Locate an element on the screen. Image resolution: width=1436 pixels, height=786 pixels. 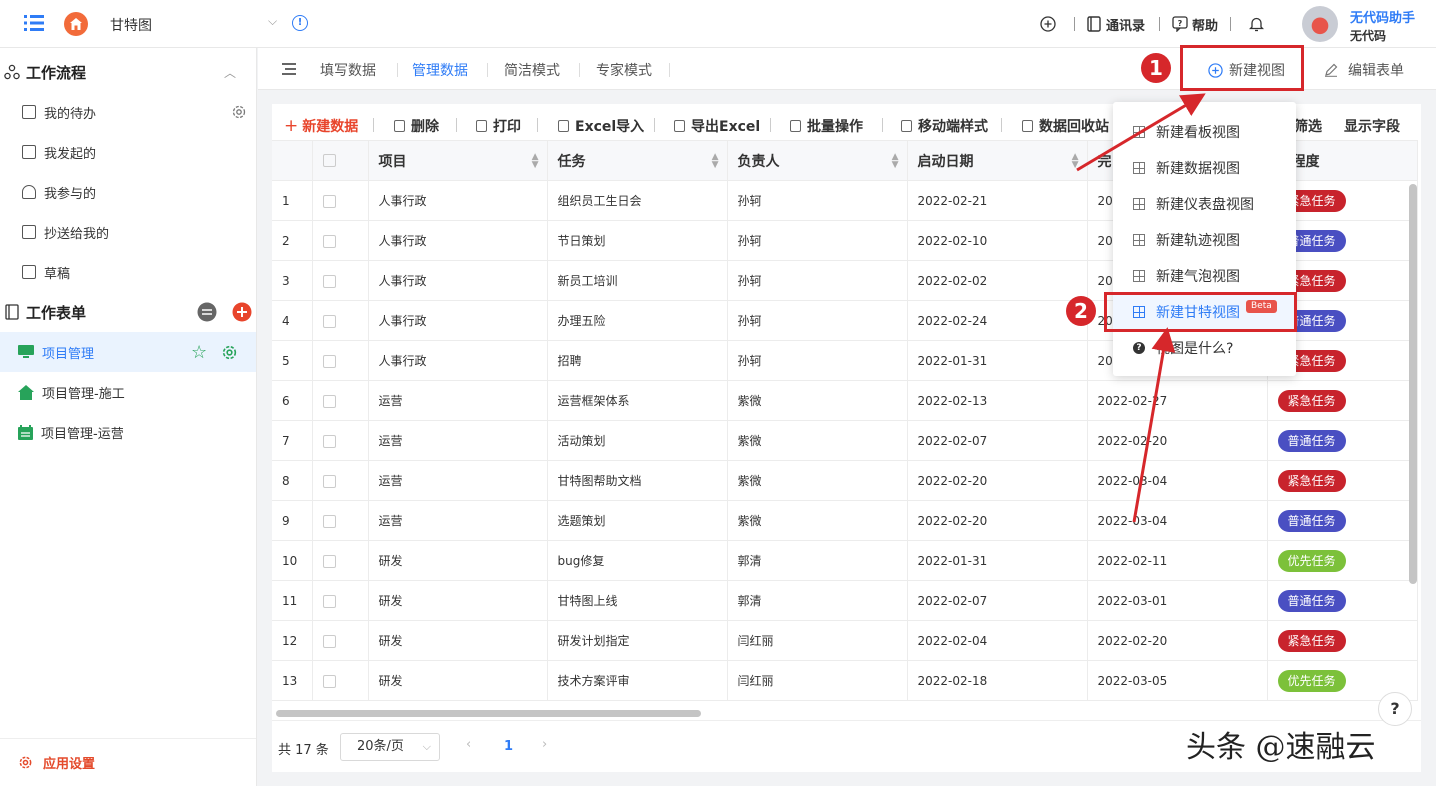
header-start-date: 启动日期 ▲ ▼ is located at coordinates (997, 160).